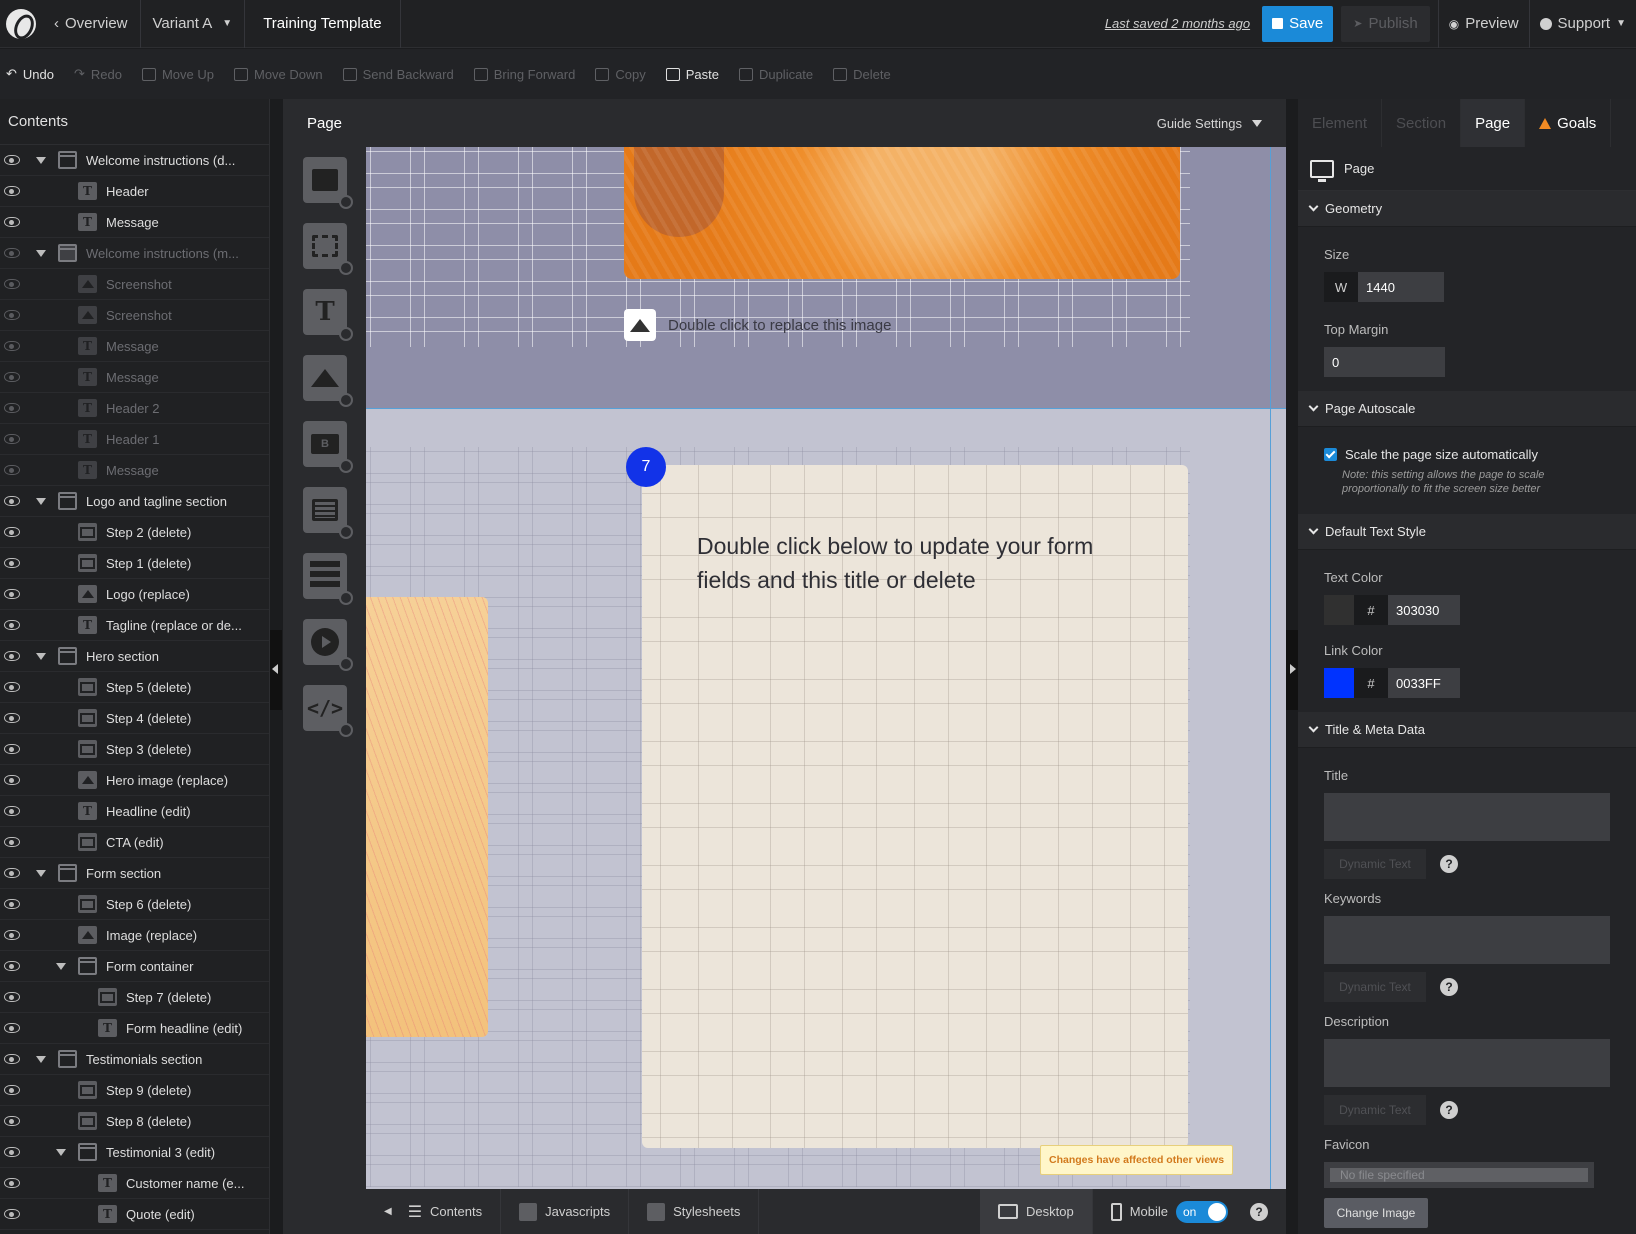 This screenshot has width=1636, height=1234. Describe the element at coordinates (1339, 683) in the screenshot. I see `link-color-swatch` at that location.